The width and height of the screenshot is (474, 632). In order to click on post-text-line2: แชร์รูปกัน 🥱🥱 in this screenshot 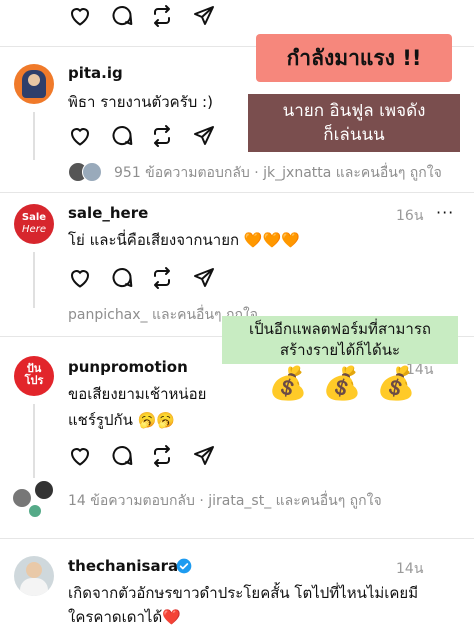, I will do `click(121, 420)`.